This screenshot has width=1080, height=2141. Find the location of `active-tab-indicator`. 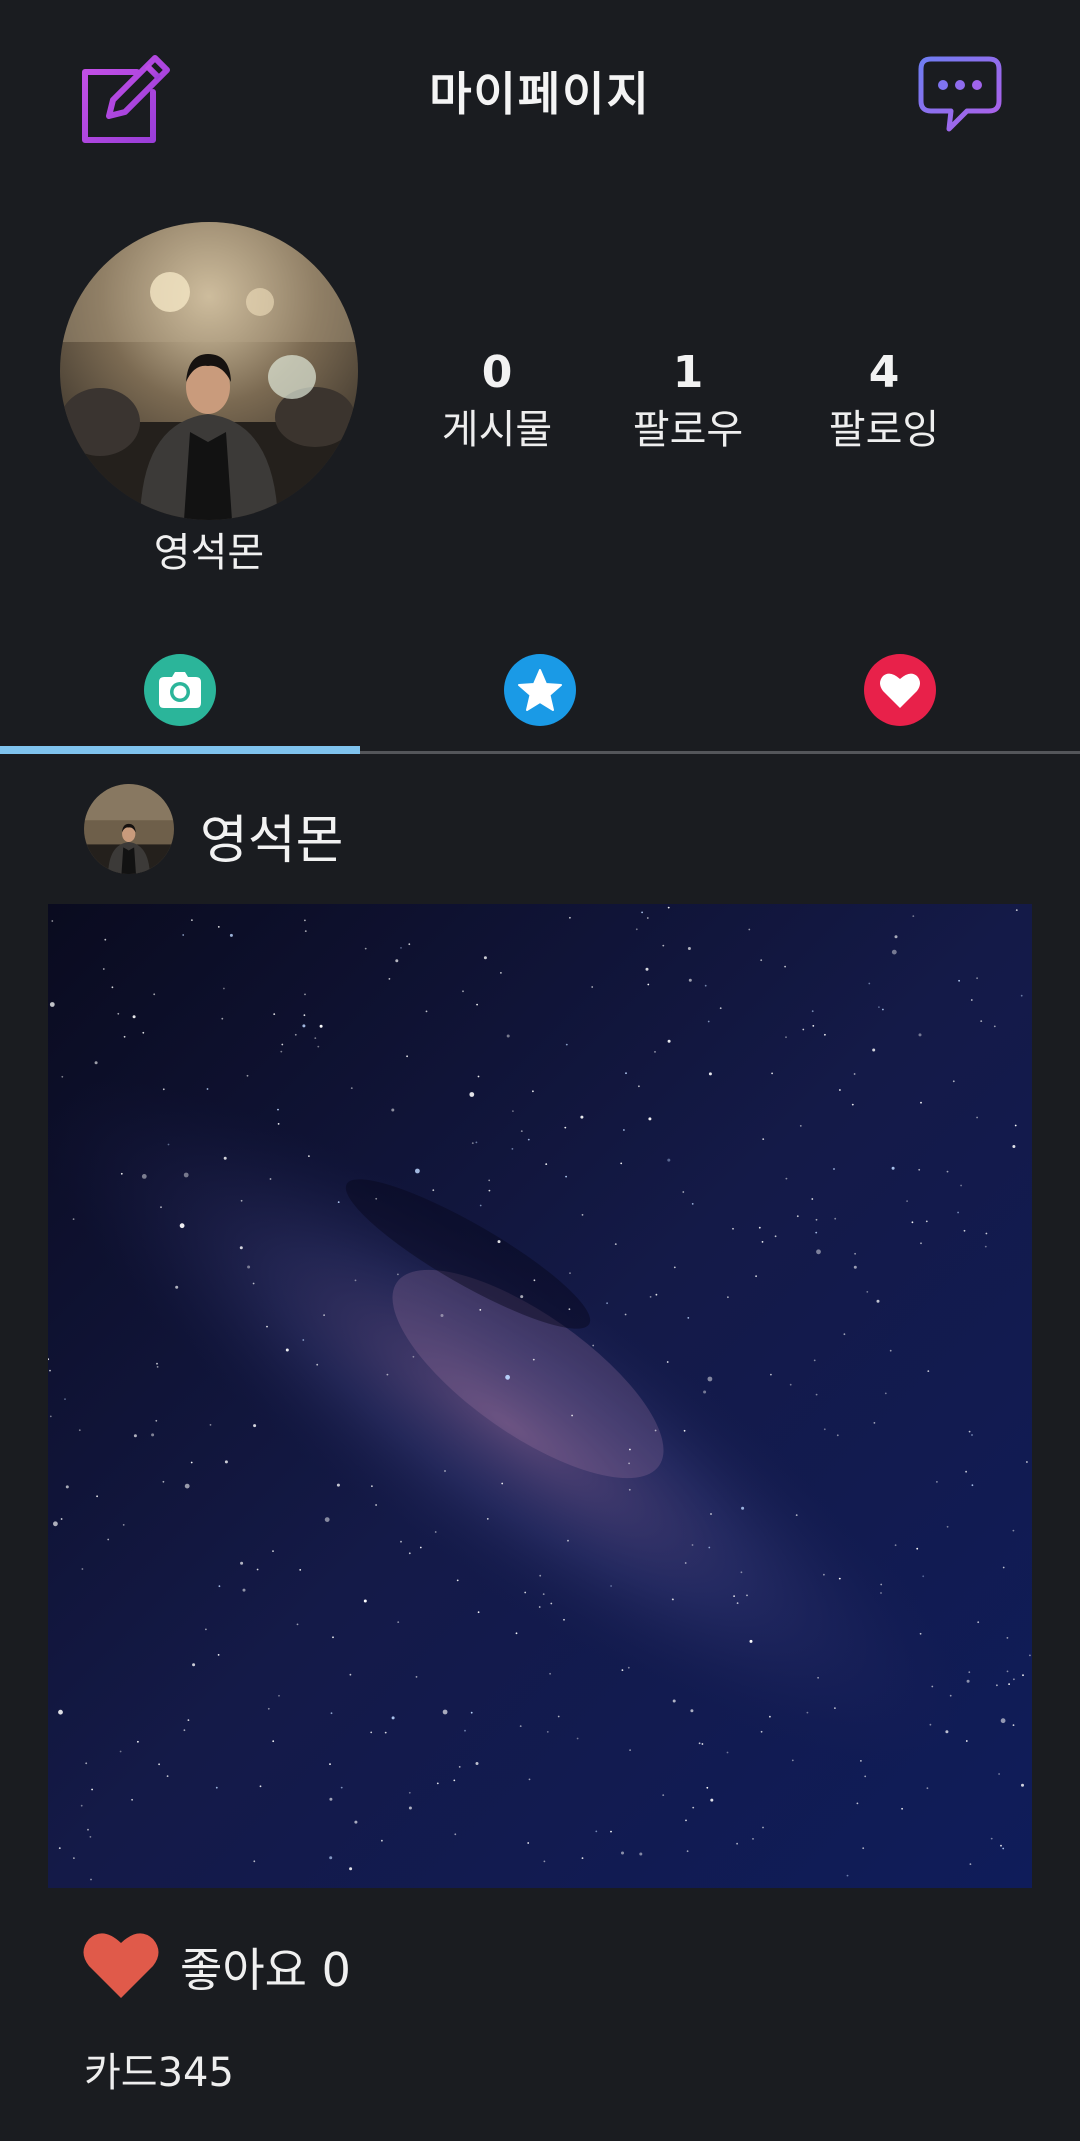

active-tab-indicator is located at coordinates (180, 750).